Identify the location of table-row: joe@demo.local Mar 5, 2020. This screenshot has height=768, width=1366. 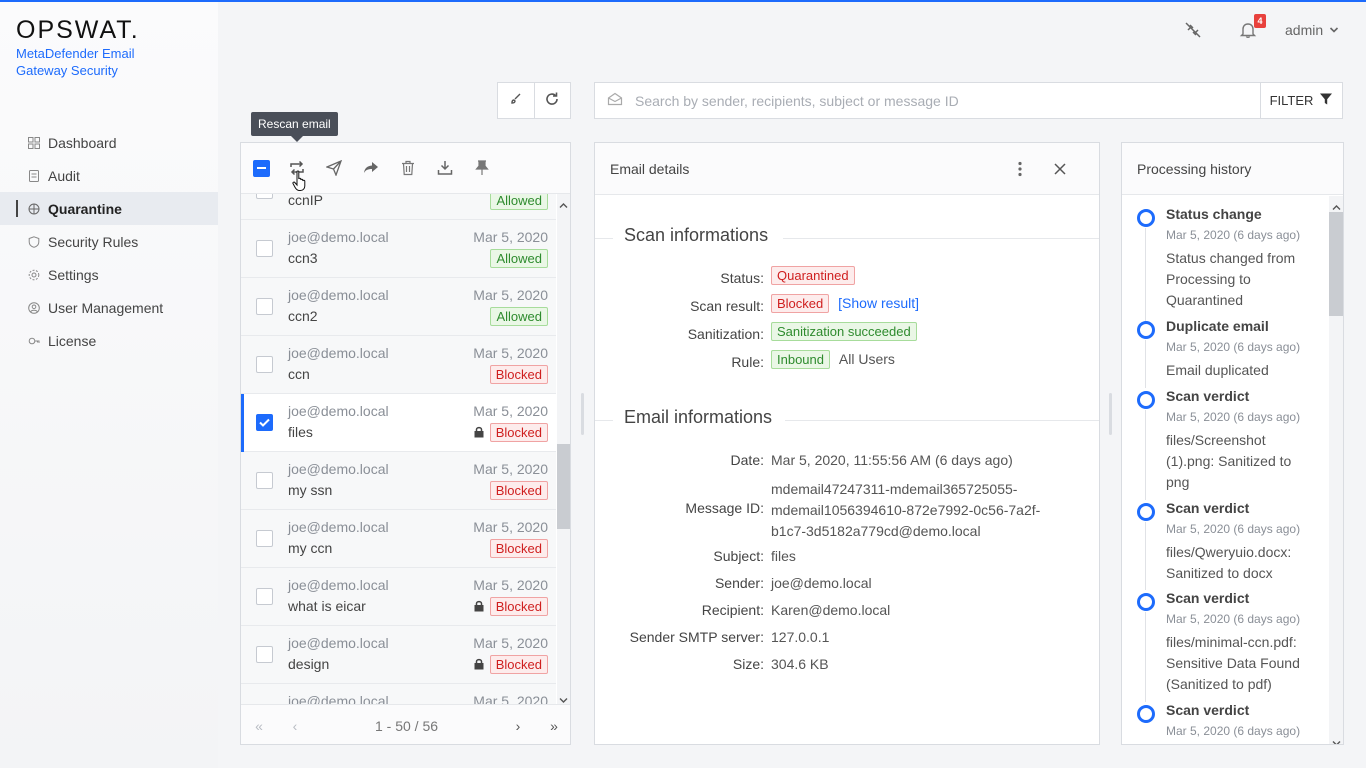
(398, 694).